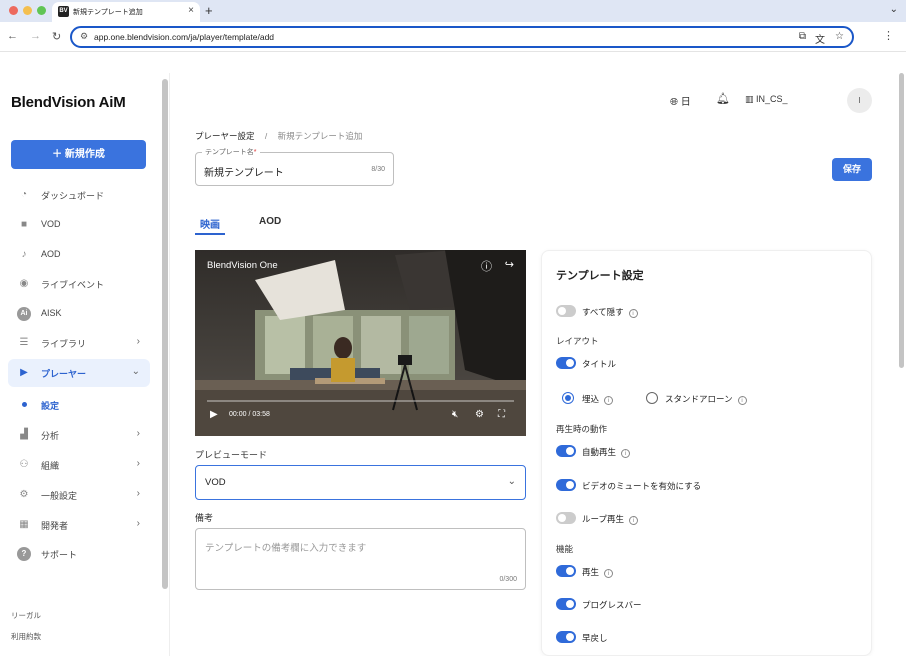 The height and width of the screenshot is (656, 906). What do you see at coordinates (270, 221) in the screenshot?
I see `tab-aod: AOD` at bounding box center [270, 221].